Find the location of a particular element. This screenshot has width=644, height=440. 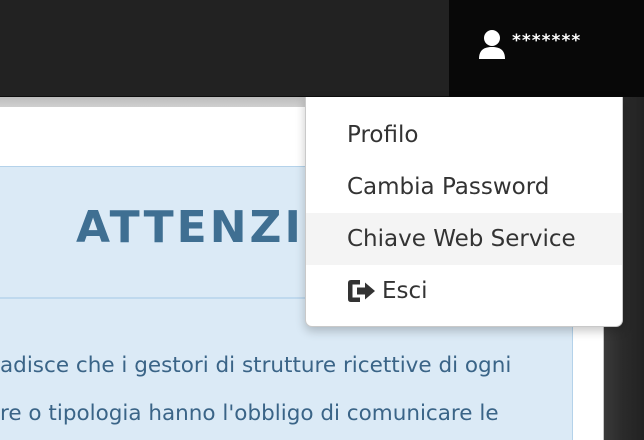

username-label: ******* is located at coordinates (546, 41).